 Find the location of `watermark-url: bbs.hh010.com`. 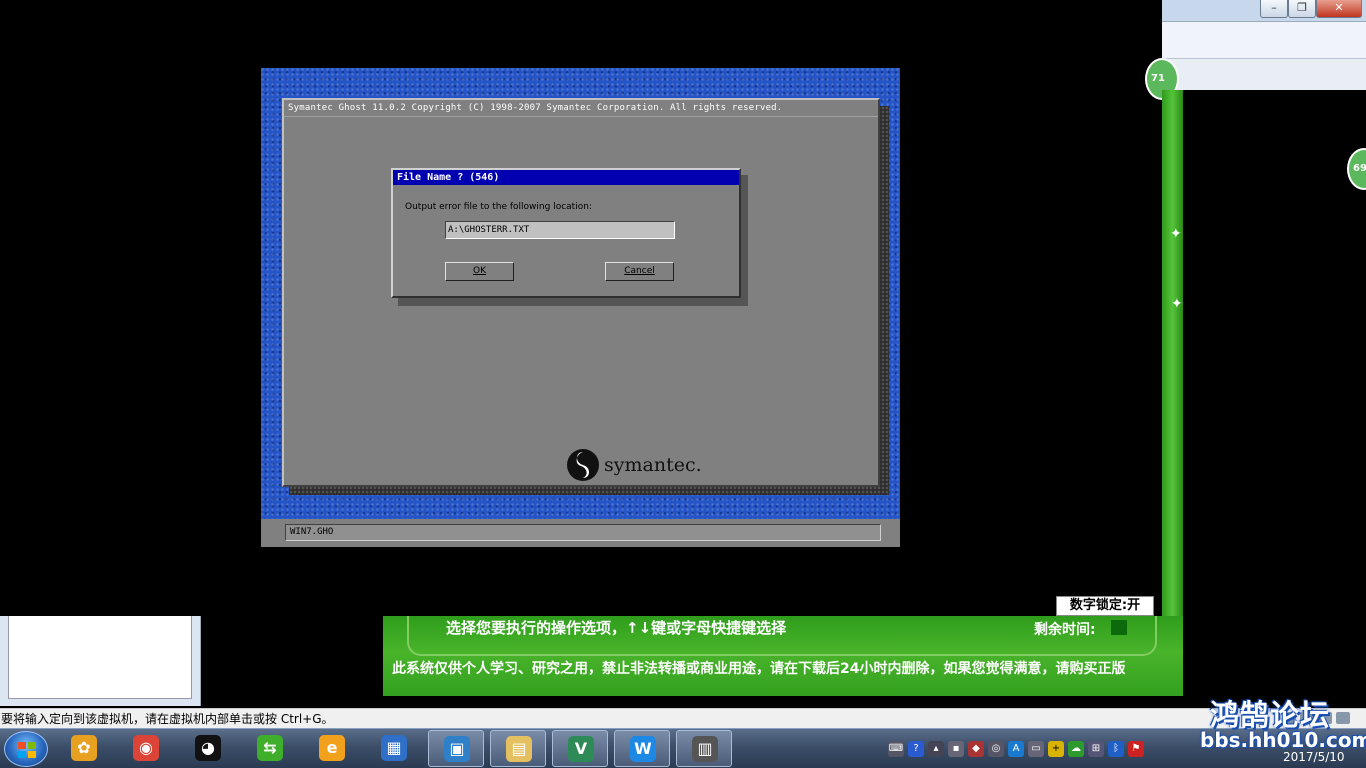

watermark-url: bbs.hh010.com is located at coordinates (1283, 740).